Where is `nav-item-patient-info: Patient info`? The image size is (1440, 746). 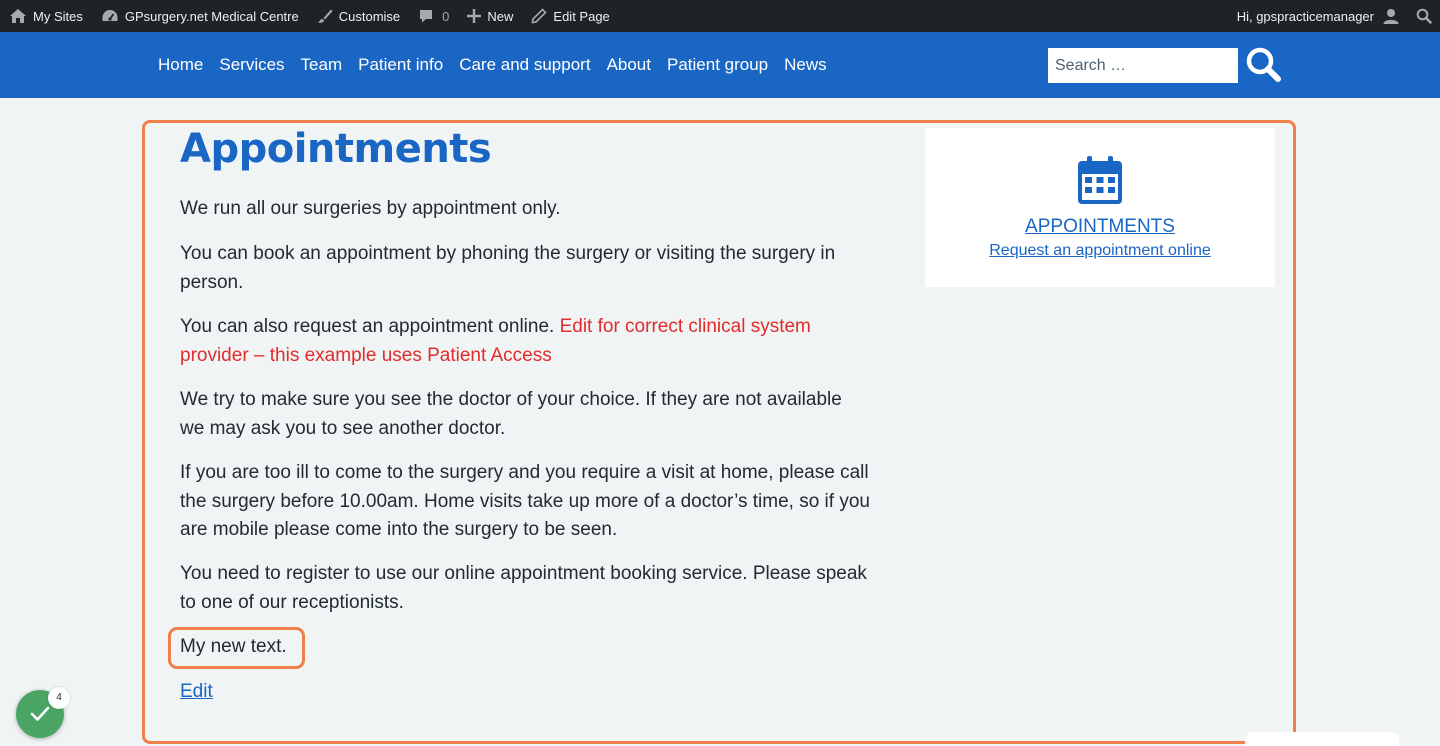 nav-item-patient-info: Patient info is located at coordinates (400, 65).